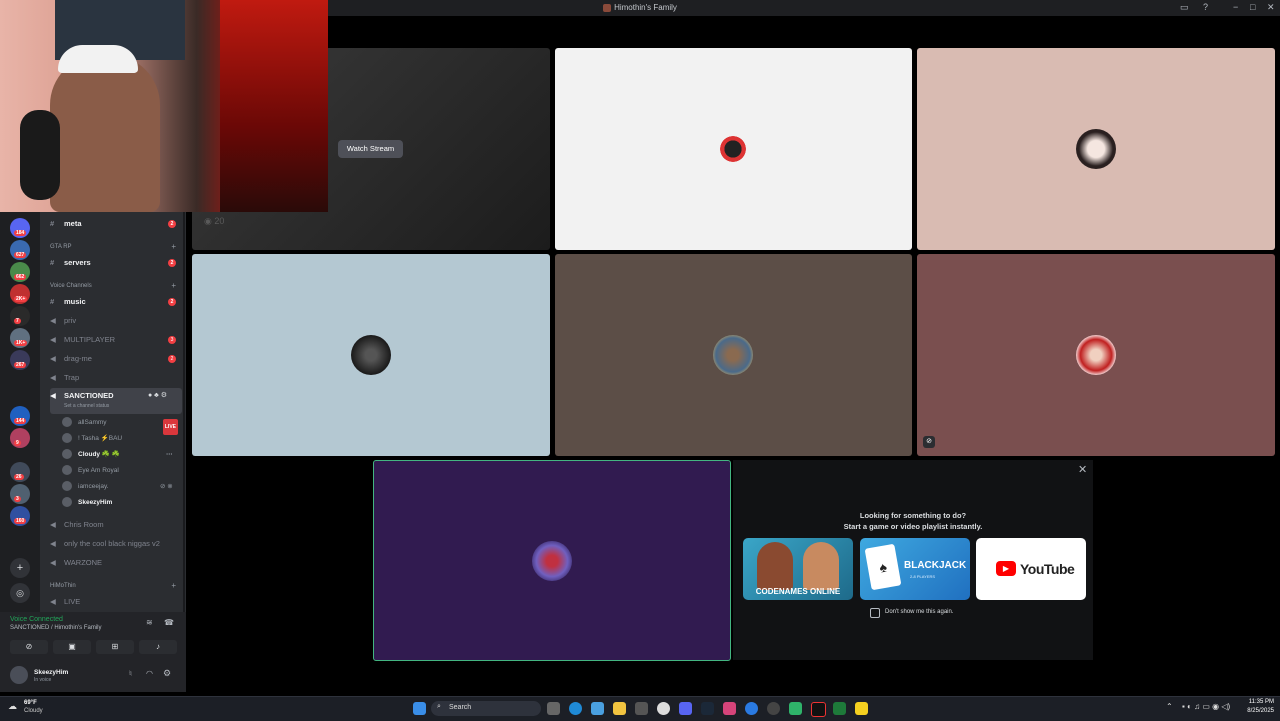 The image size is (1280, 721). What do you see at coordinates (116, 378) in the screenshot?
I see `voice-channel-trap: ◀ Trap` at bounding box center [116, 378].